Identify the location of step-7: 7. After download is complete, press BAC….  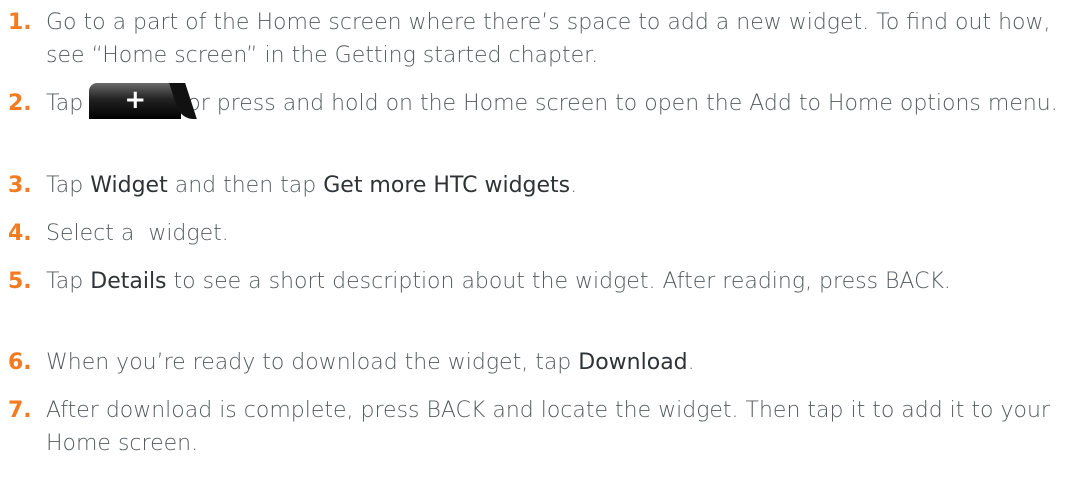
(543, 427).